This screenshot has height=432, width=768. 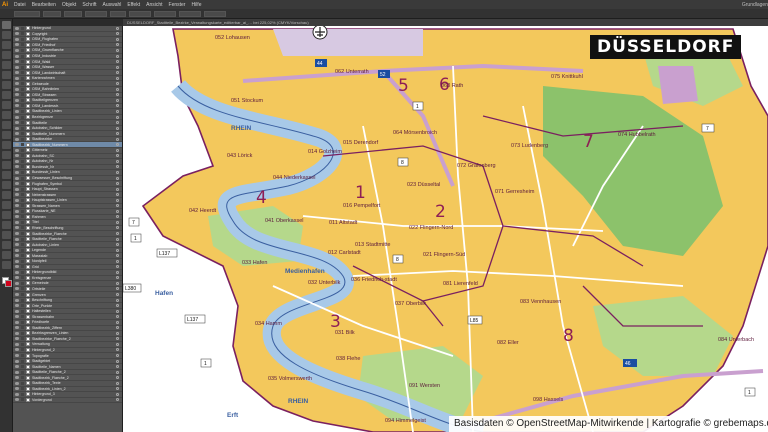 I want to click on blend-tool-icon, so click(x=6, y=205).